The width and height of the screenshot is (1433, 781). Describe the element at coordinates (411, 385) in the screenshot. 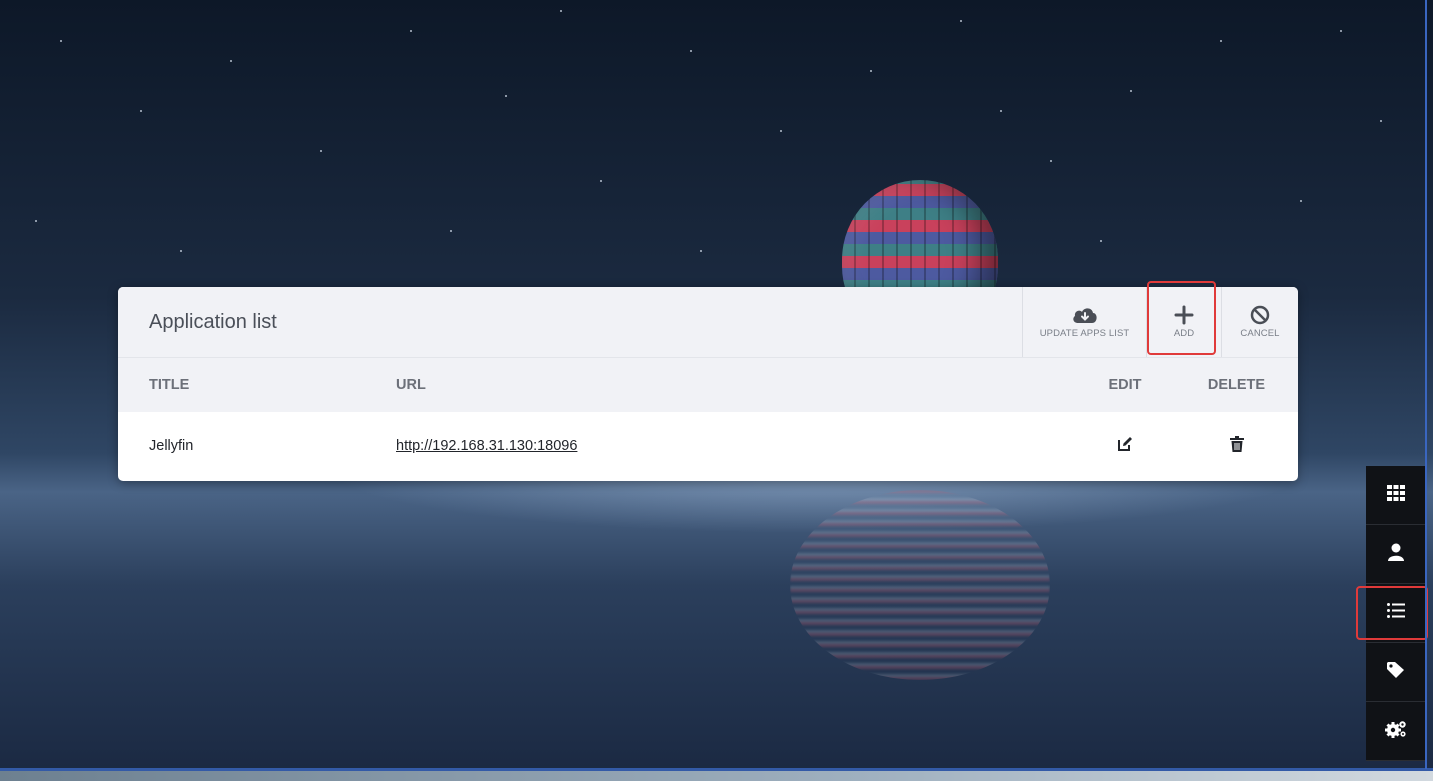

I see `column-header-url: URL` at that location.